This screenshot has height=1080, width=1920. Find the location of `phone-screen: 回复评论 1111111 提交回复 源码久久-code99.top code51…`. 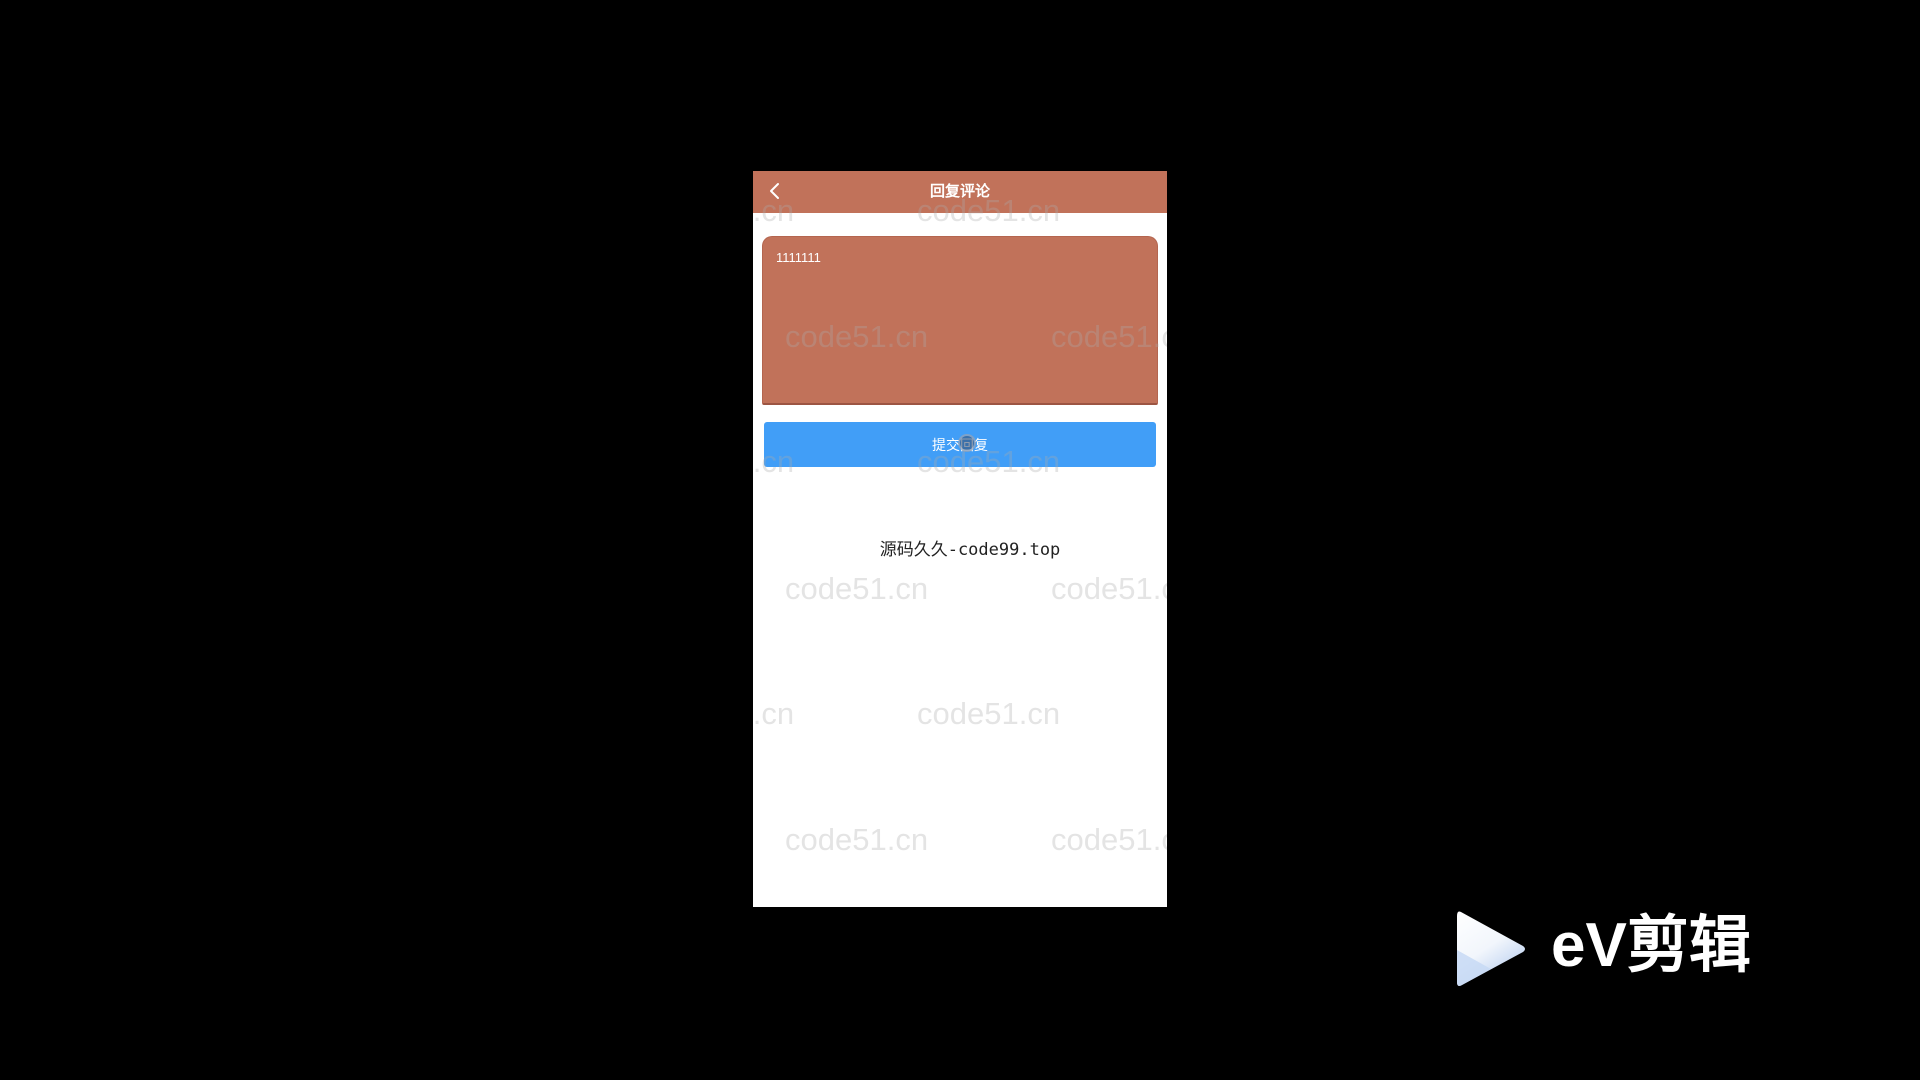

phone-screen: 回复评论 1111111 提交回复 源码久久-code99.top code51… is located at coordinates (960, 539).